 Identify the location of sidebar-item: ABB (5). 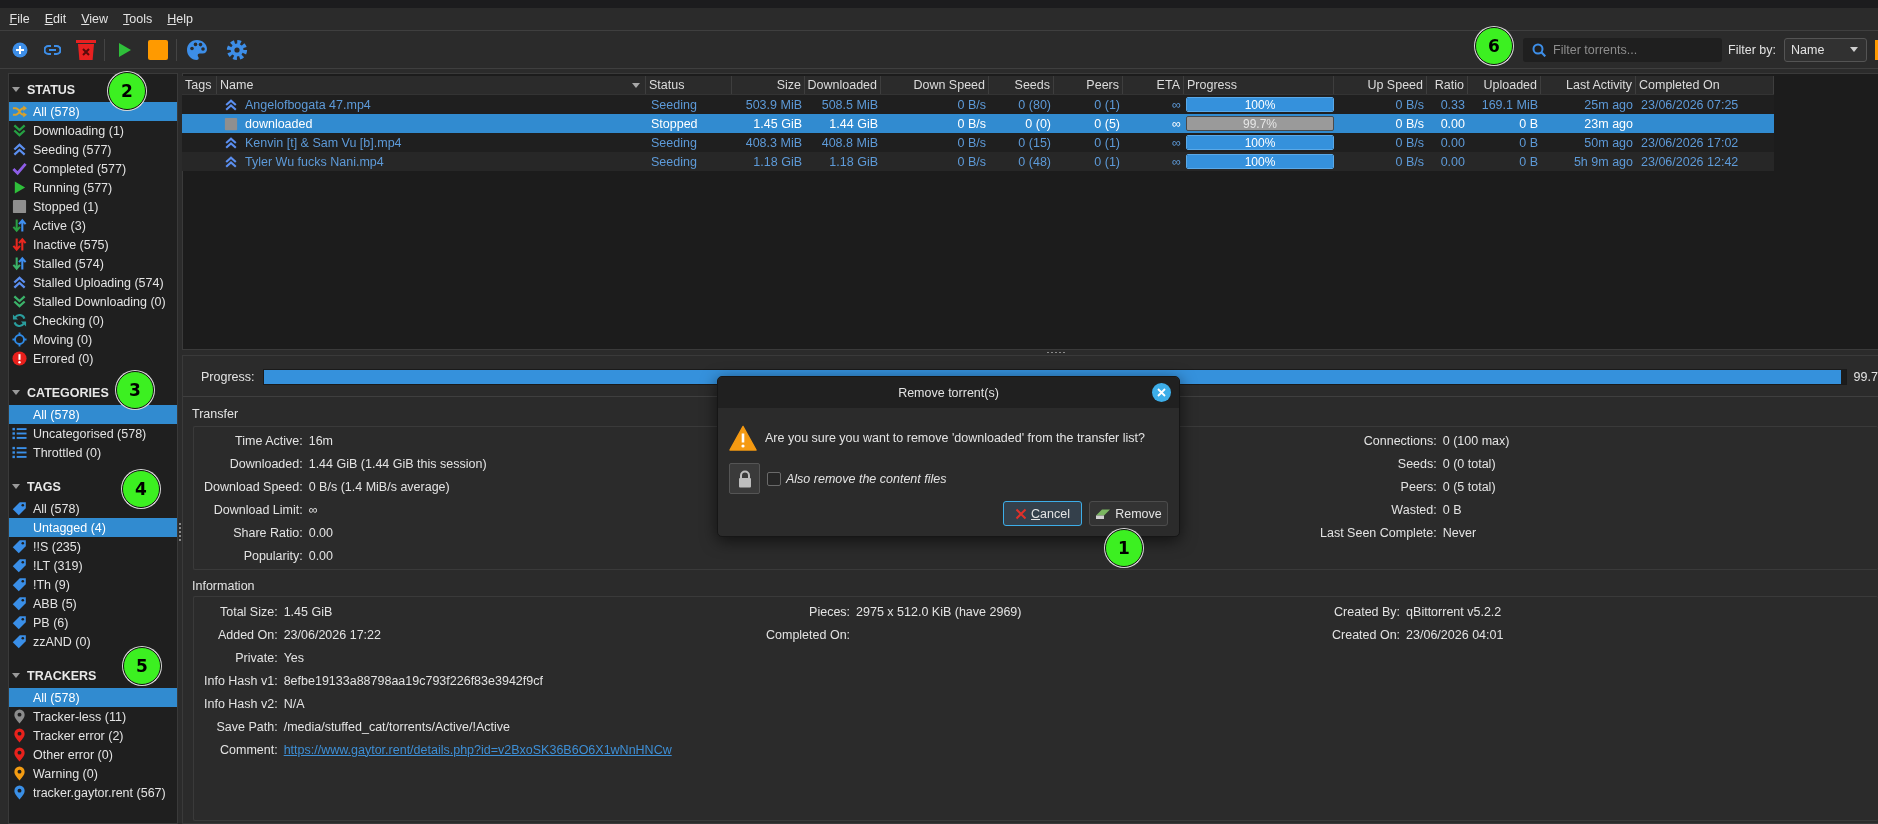
(93, 603).